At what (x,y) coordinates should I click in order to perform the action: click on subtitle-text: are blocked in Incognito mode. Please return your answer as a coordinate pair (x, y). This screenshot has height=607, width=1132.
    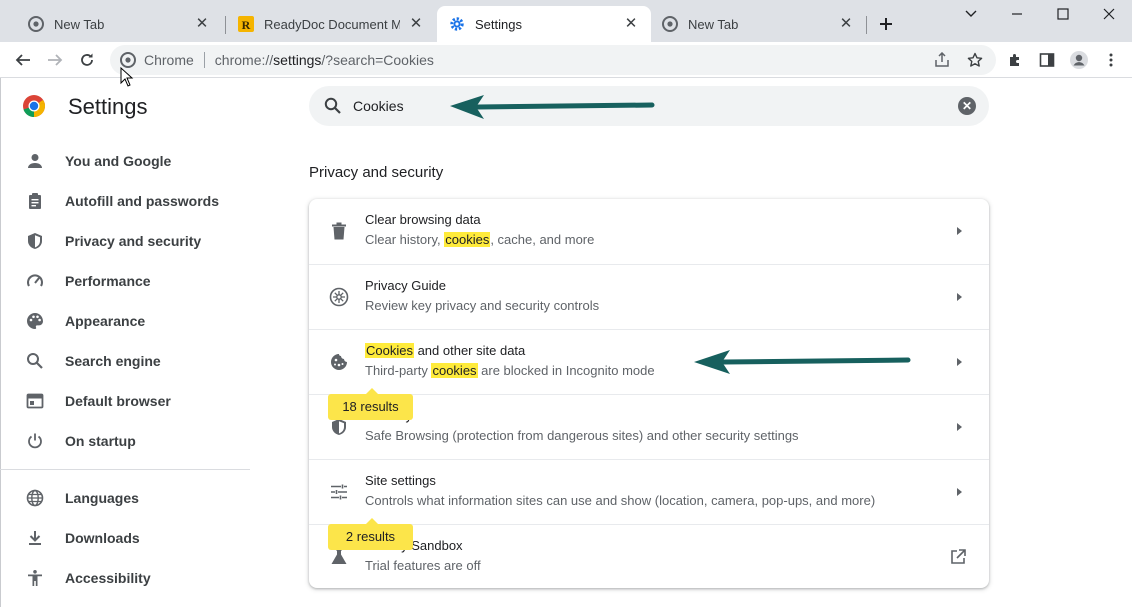
    Looking at the image, I should click on (566, 370).